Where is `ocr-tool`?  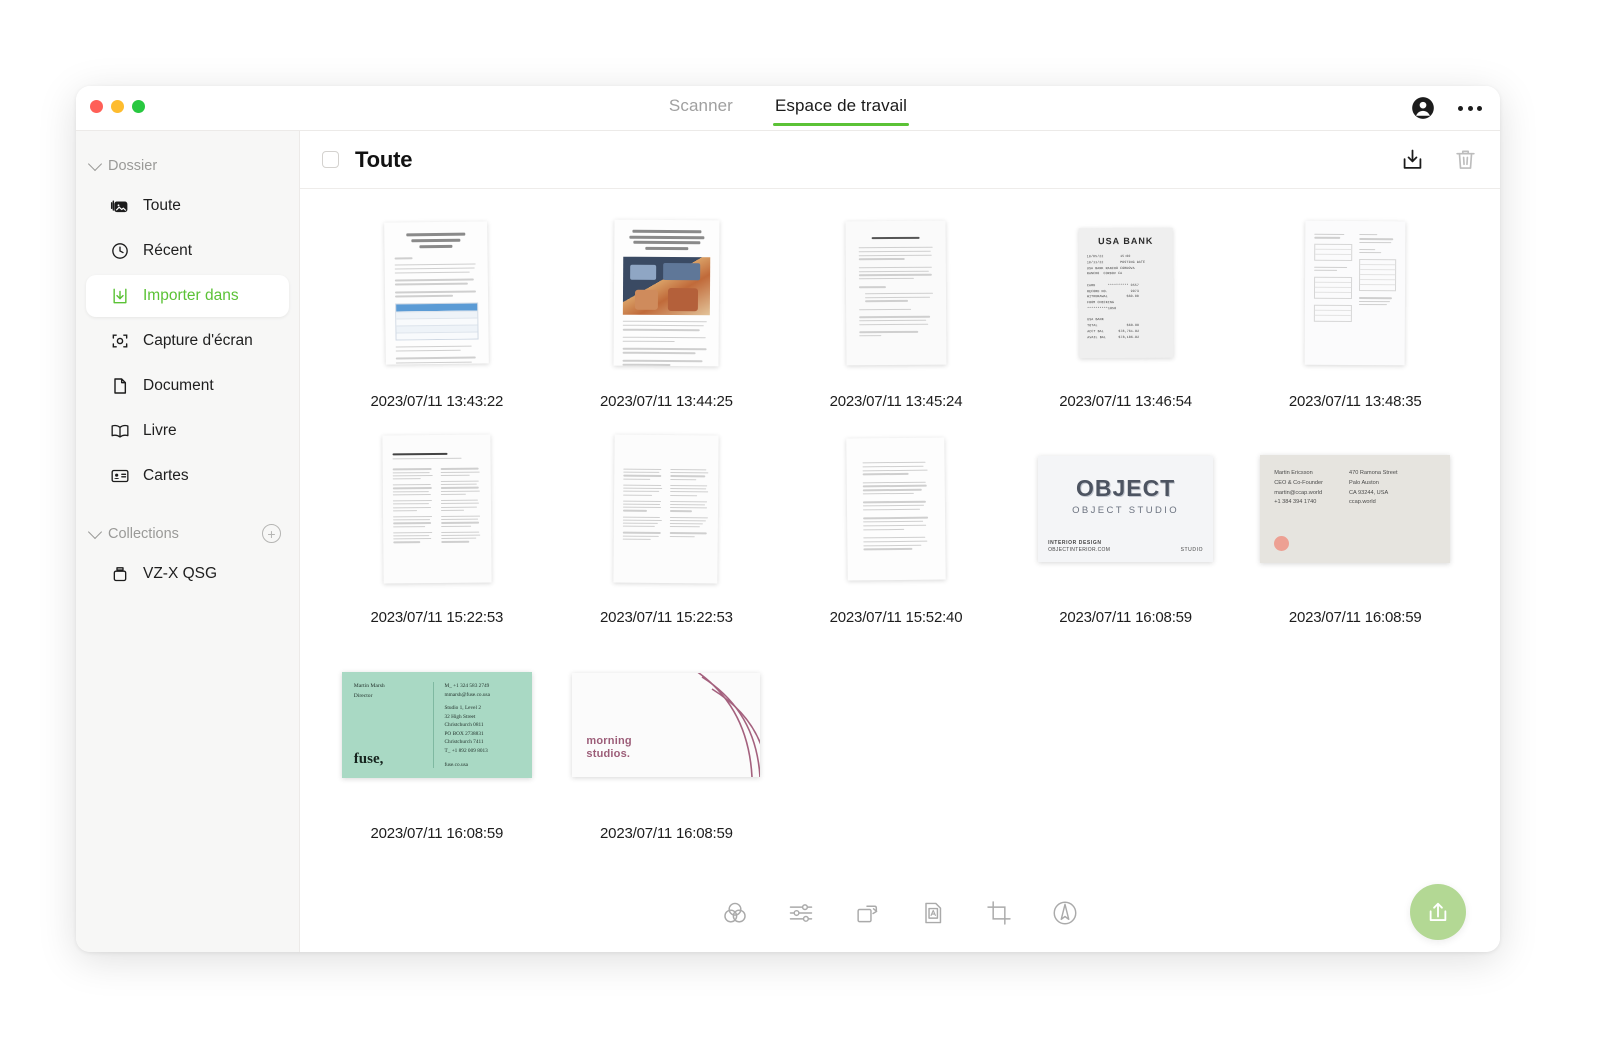
ocr-tool is located at coordinates (933, 915).